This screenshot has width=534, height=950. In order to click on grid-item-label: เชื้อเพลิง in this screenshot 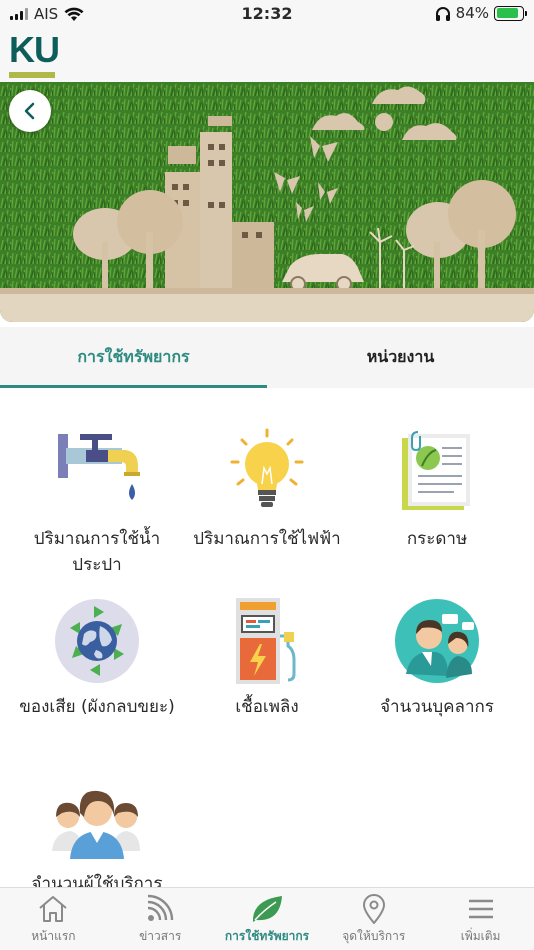, I will do `click(267, 707)`.